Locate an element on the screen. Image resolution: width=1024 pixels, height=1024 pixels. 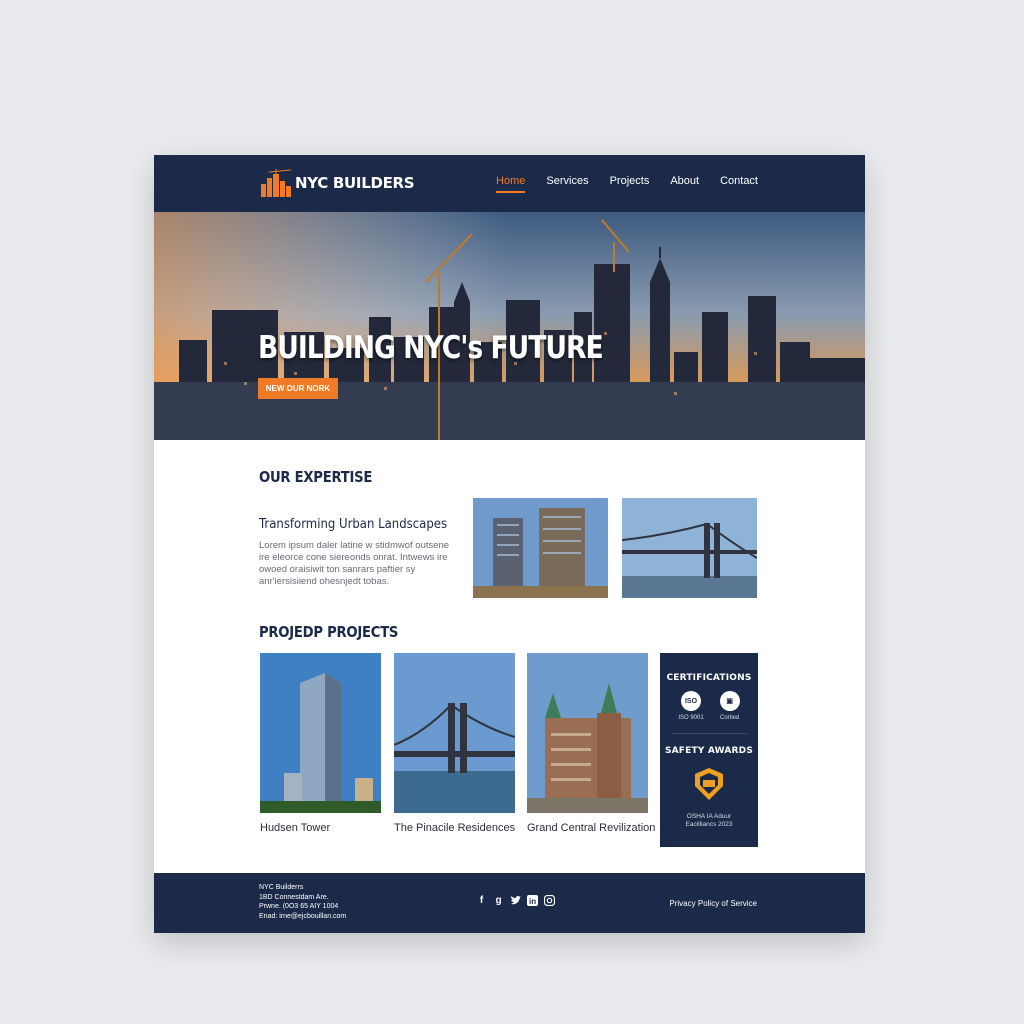
project-card: The Pinacile Residences is located at coordinates (454, 743).